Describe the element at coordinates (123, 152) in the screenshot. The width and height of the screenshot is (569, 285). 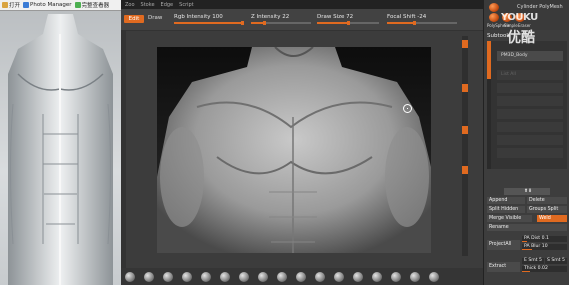
I see `left-tray` at that location.